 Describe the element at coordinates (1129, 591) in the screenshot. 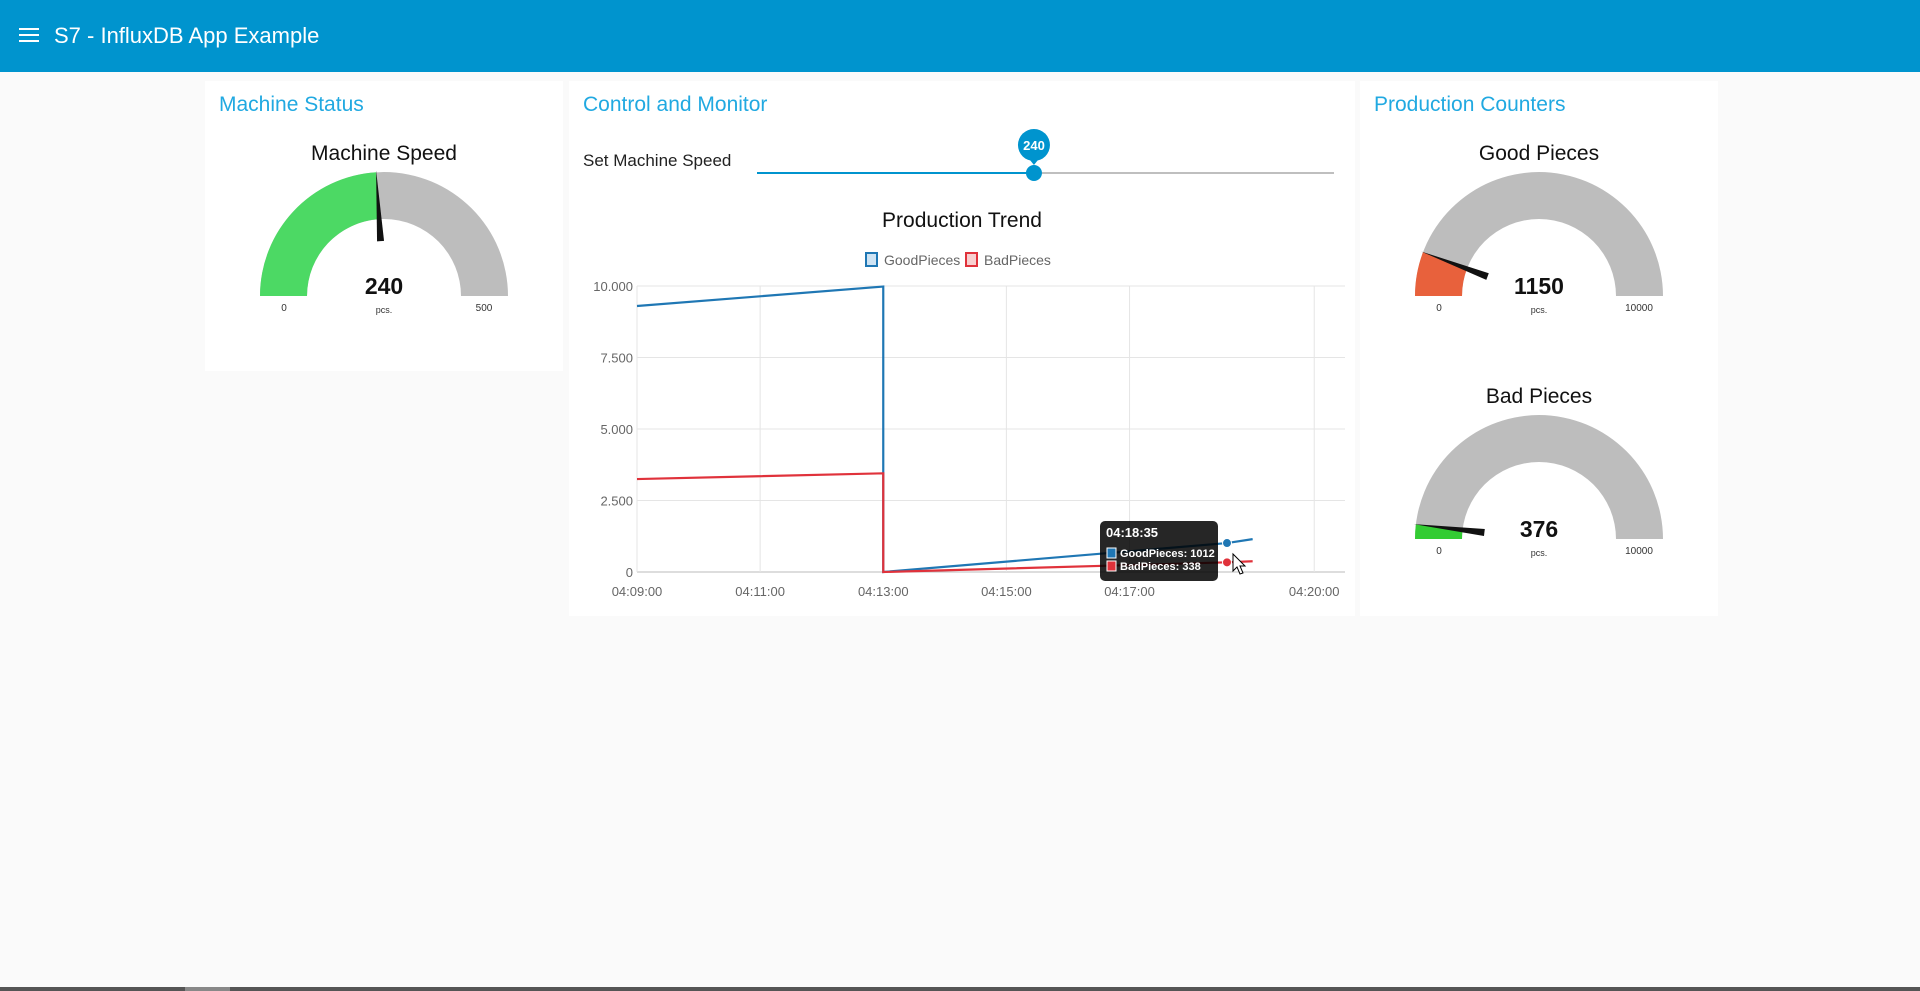

I see `x-tick-label: 04:17:00` at that location.